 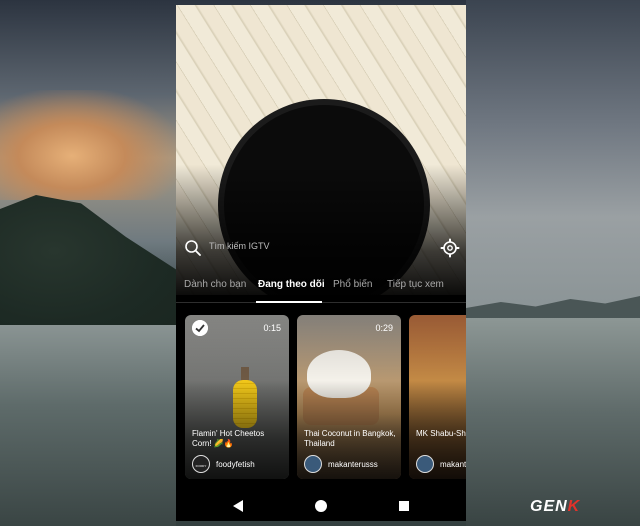 What do you see at coordinates (215, 284) in the screenshot?
I see `tab-for-you: Dành cho bạn` at bounding box center [215, 284].